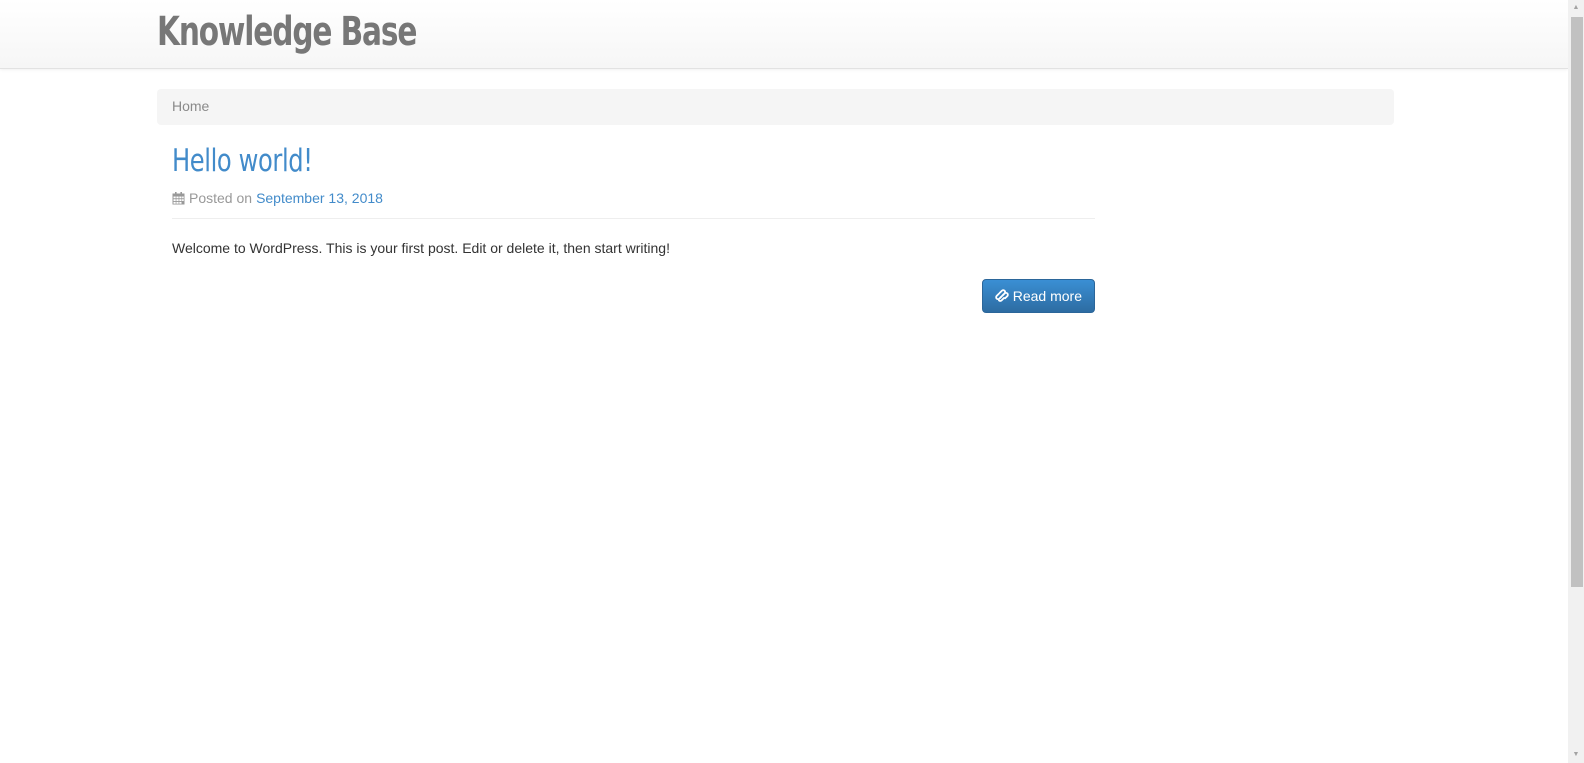  Describe the element at coordinates (1577, 302) in the screenshot. I see `scrollbar-thumb` at that location.